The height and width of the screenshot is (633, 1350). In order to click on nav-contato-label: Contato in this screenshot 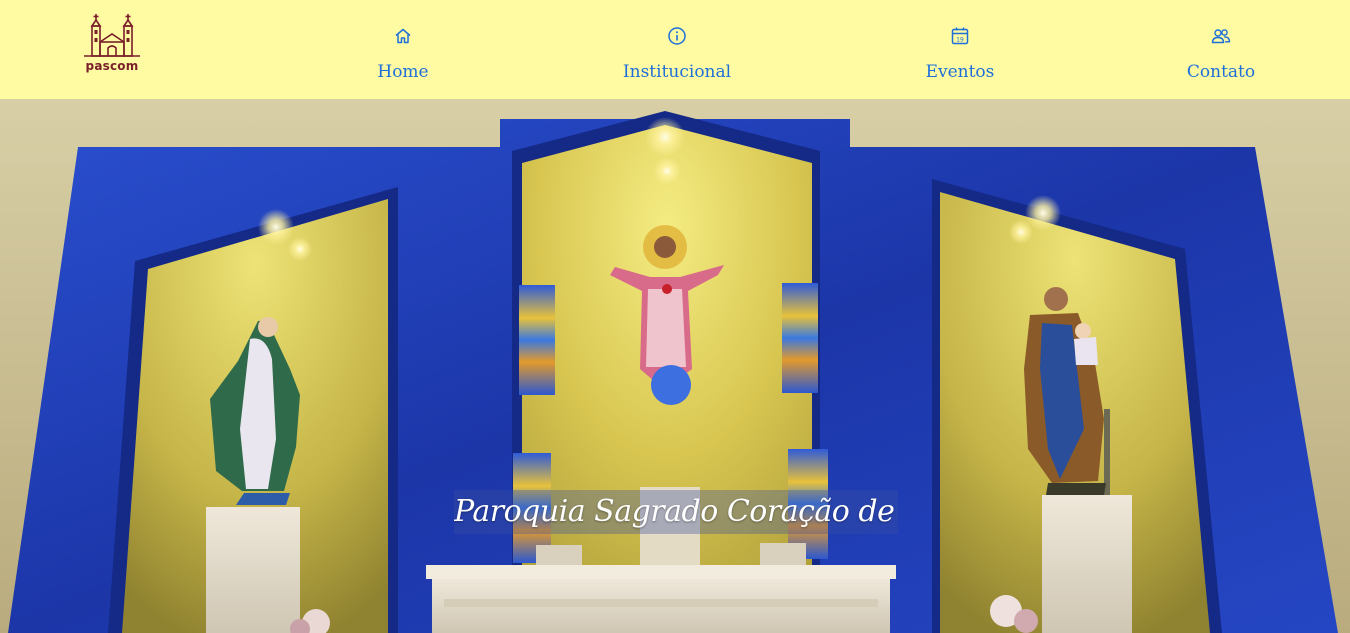, I will do `click(1221, 72)`.